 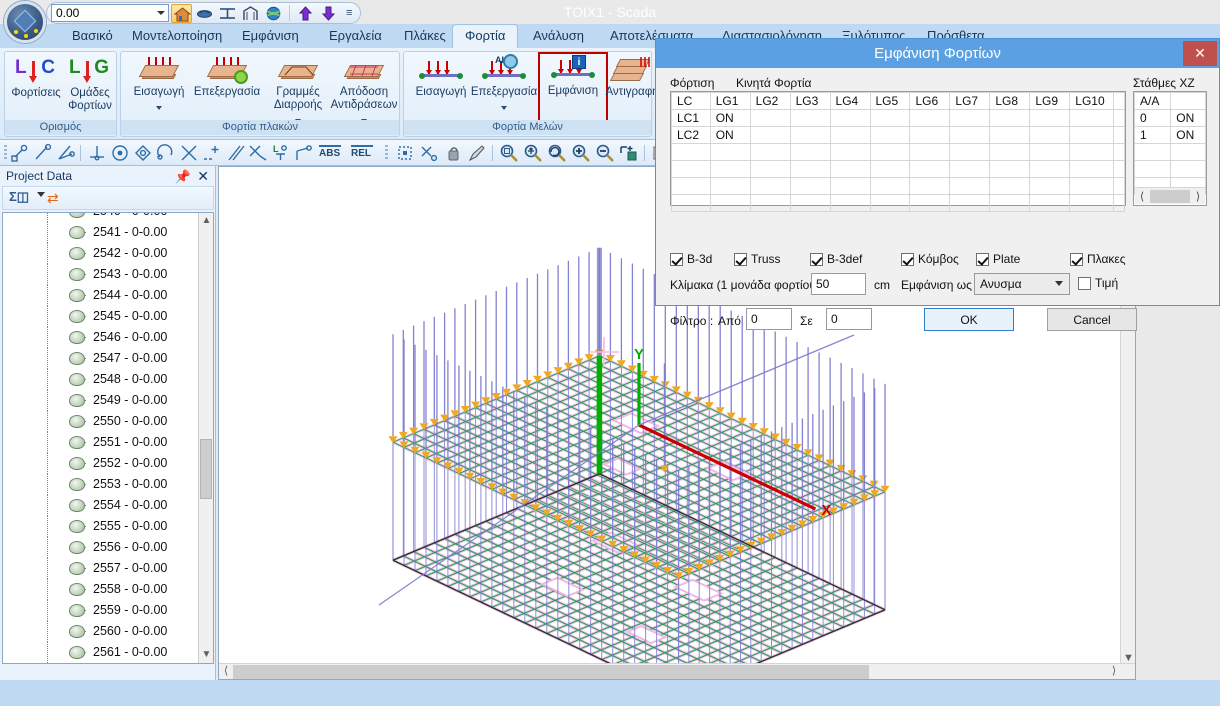 I want to click on tree-item: 2551 - 0-0.00, so click(x=101, y=442).